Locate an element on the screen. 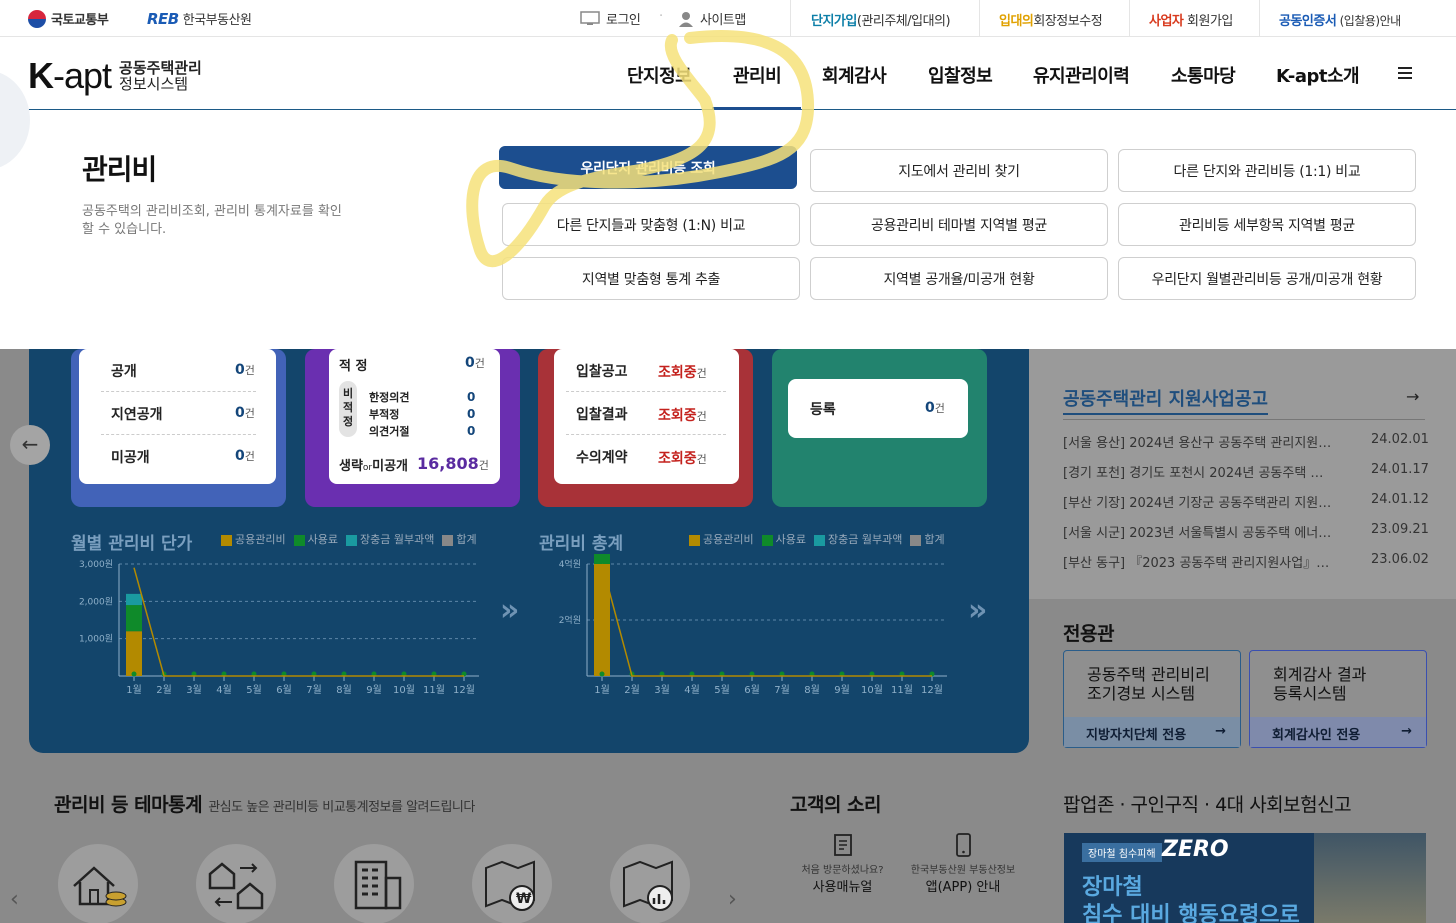 The height and width of the screenshot is (923, 1456). map-fee-button: 지도에서 관리비 찾기 is located at coordinates (959, 170).